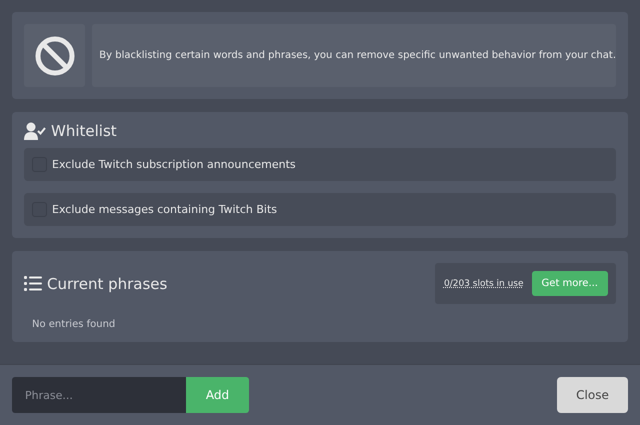 Image resolution: width=640 pixels, height=425 pixels. Describe the element at coordinates (165, 209) in the screenshot. I see `option-label: Exclude messages containing Twitch Bits` at that location.